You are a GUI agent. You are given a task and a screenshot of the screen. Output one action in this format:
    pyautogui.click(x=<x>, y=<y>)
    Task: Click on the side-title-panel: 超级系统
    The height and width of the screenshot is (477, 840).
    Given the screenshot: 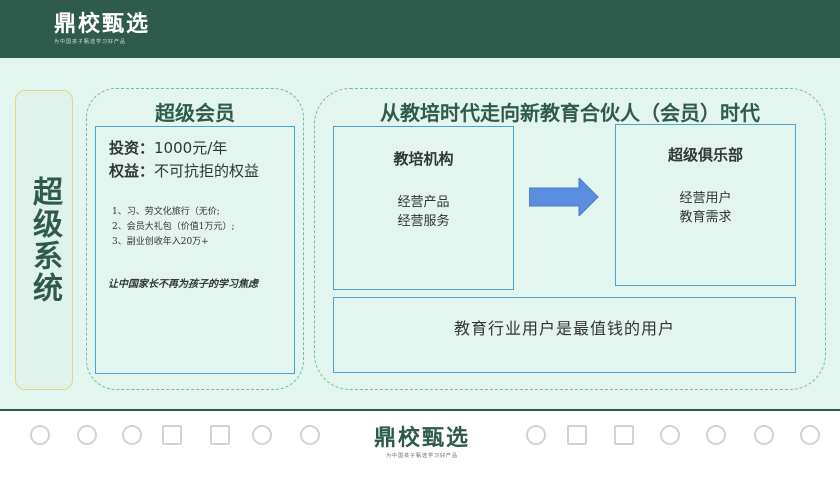 What is the action you would take?
    pyautogui.click(x=44, y=240)
    